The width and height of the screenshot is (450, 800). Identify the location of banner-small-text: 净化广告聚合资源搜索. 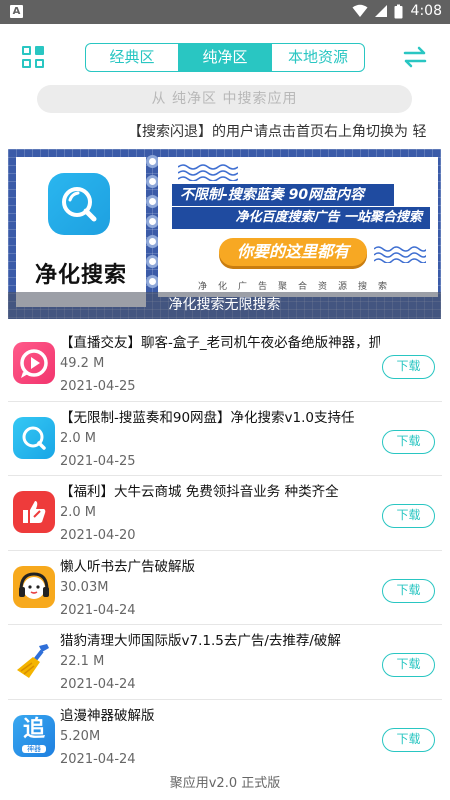
(298, 287).